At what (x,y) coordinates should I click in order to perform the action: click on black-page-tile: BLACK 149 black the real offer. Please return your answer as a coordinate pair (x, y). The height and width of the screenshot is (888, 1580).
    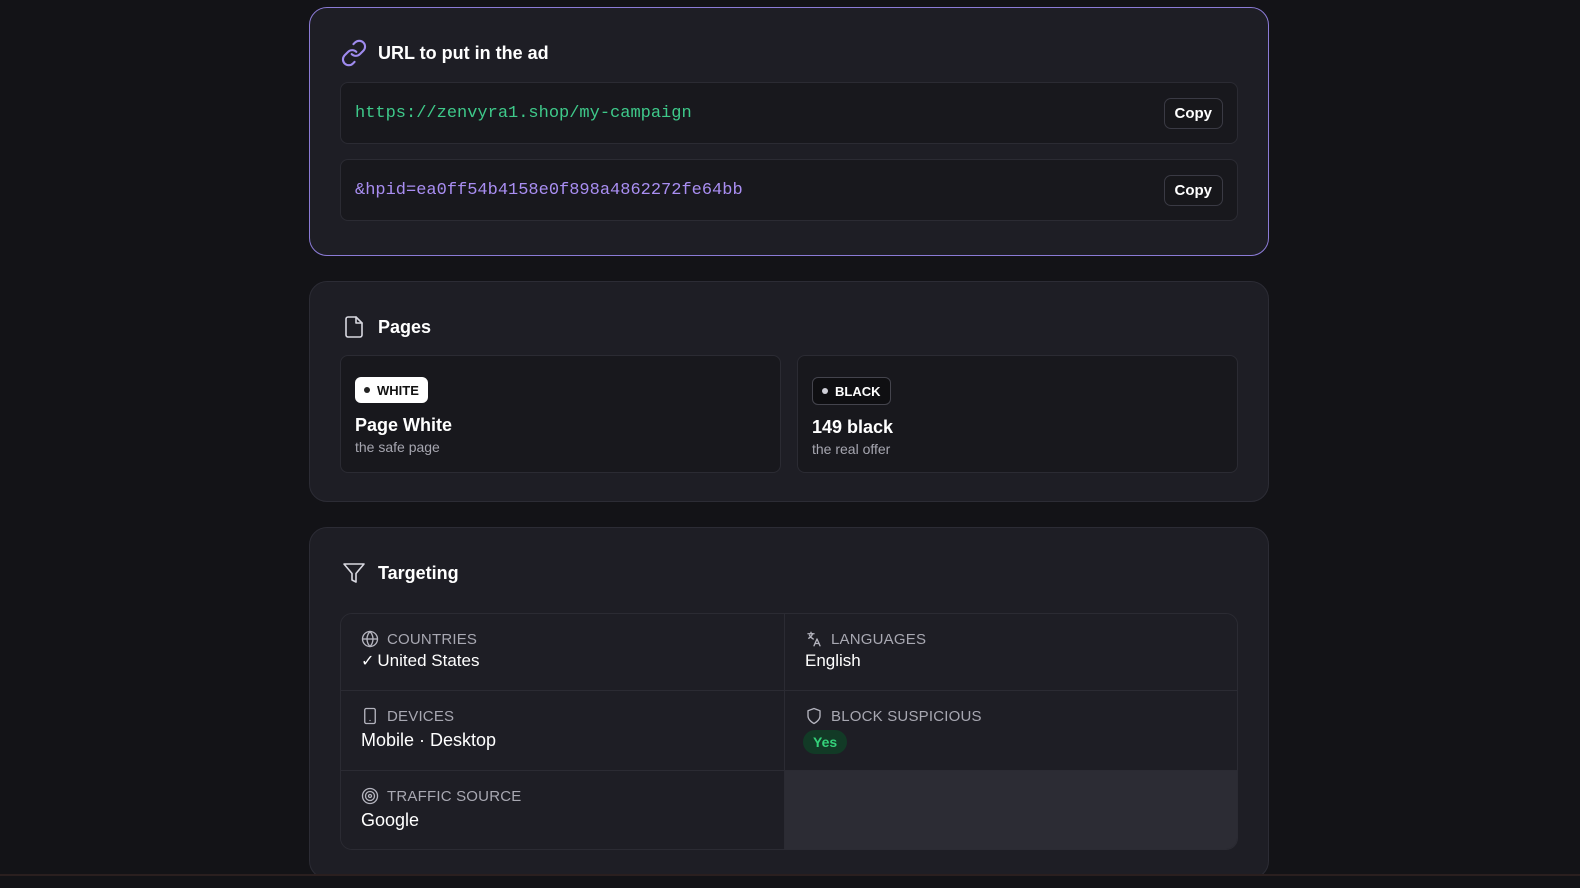
    Looking at the image, I should click on (1017, 414).